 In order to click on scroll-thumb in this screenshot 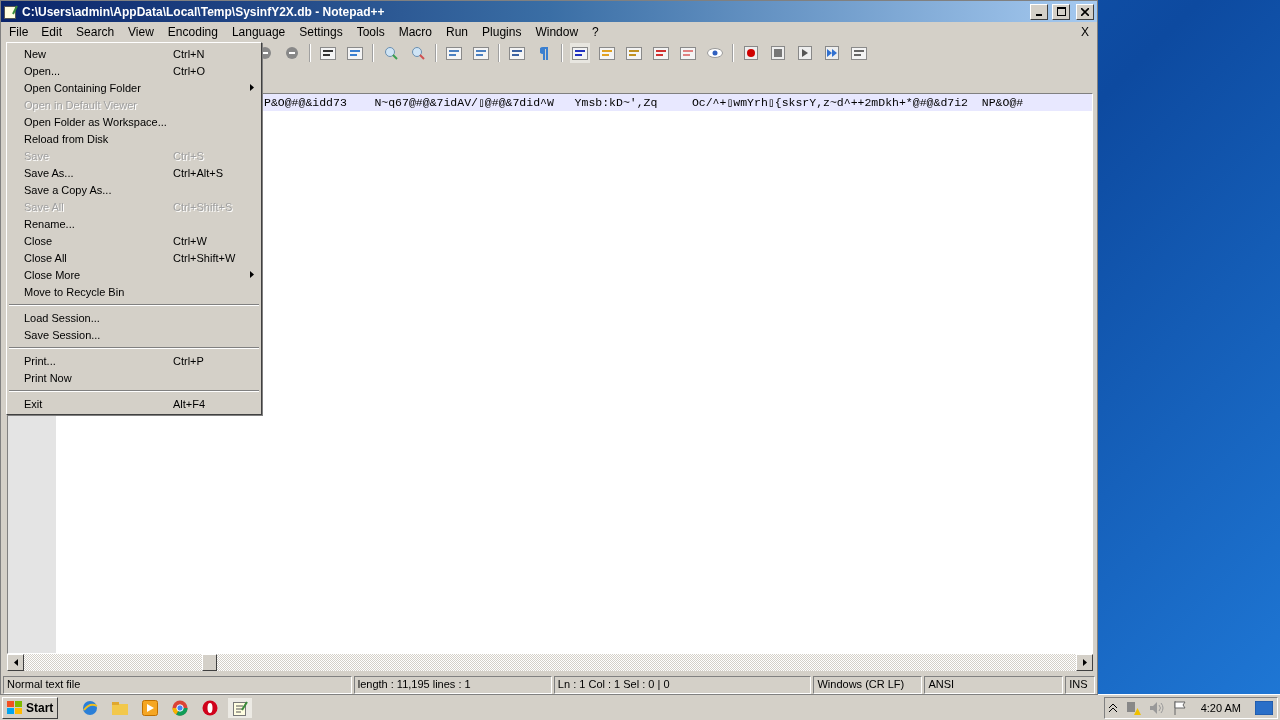, I will do `click(209, 662)`.